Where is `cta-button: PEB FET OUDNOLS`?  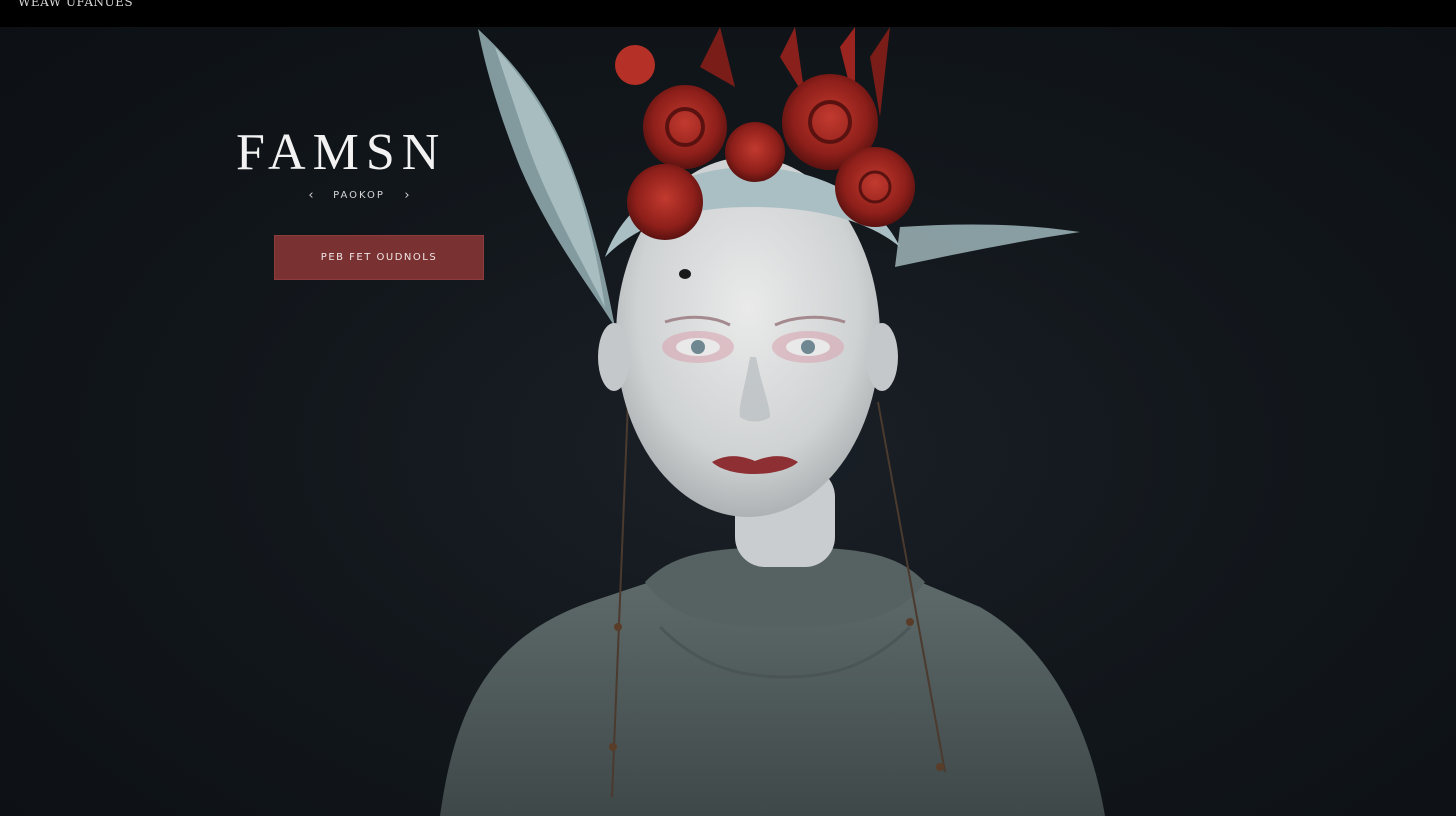
cta-button: PEB FET OUDNOLS is located at coordinates (379, 257).